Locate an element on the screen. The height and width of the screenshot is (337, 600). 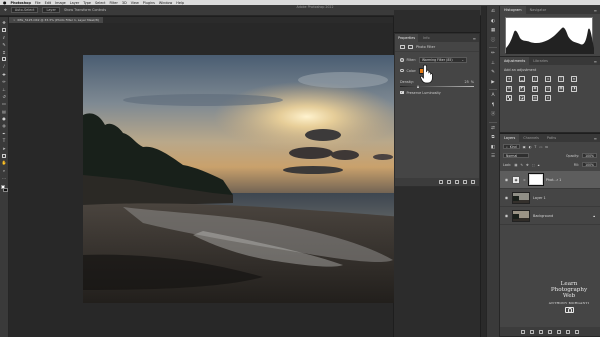
layer-row-layer-1: ◉ Layer 1 is located at coordinates (550, 198).